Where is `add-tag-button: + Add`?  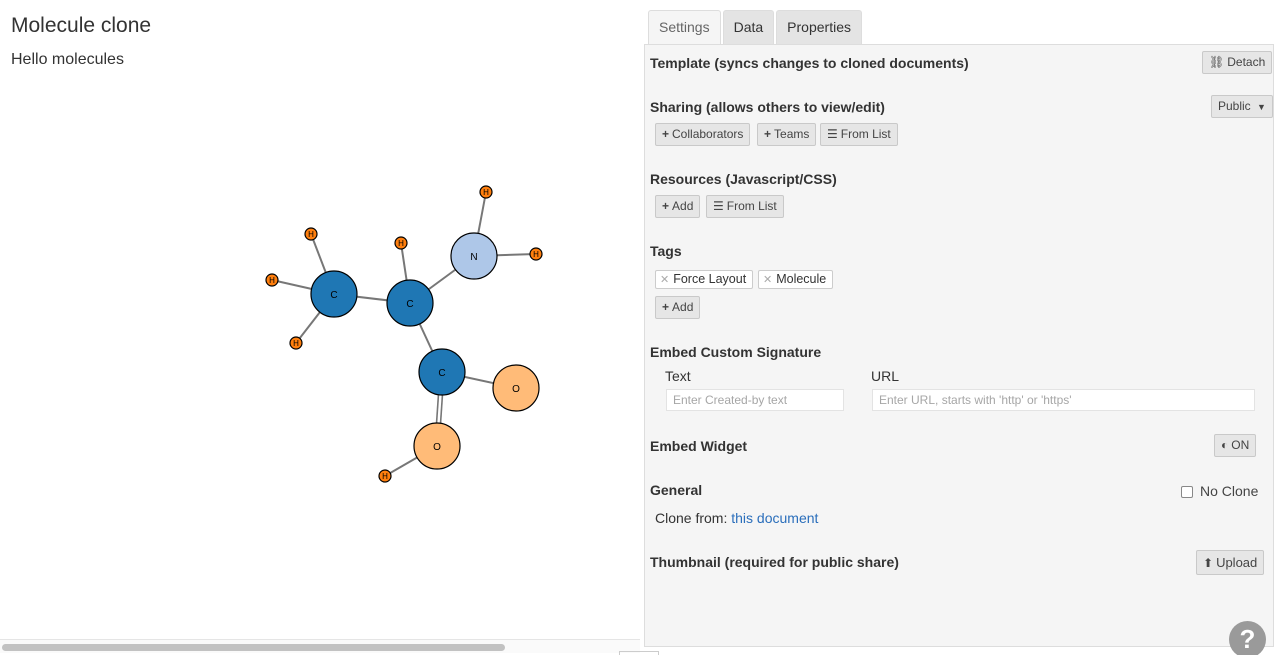
add-tag-button: + Add is located at coordinates (678, 307).